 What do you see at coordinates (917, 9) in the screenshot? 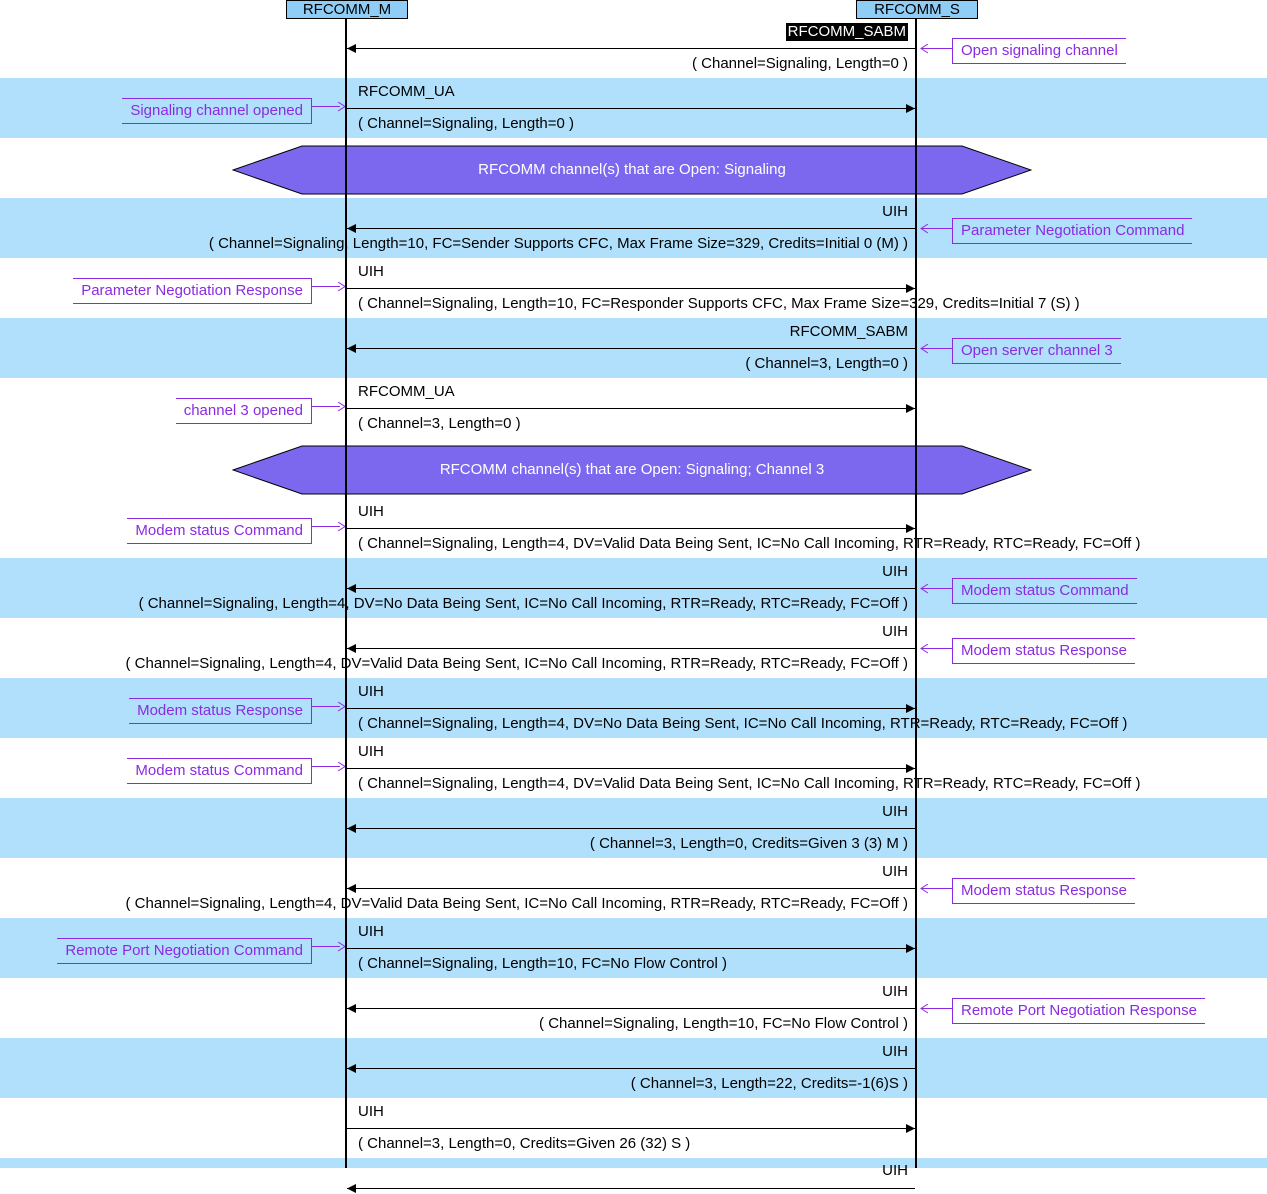
I see `participant-slave: RFCOMM_S` at bounding box center [917, 9].